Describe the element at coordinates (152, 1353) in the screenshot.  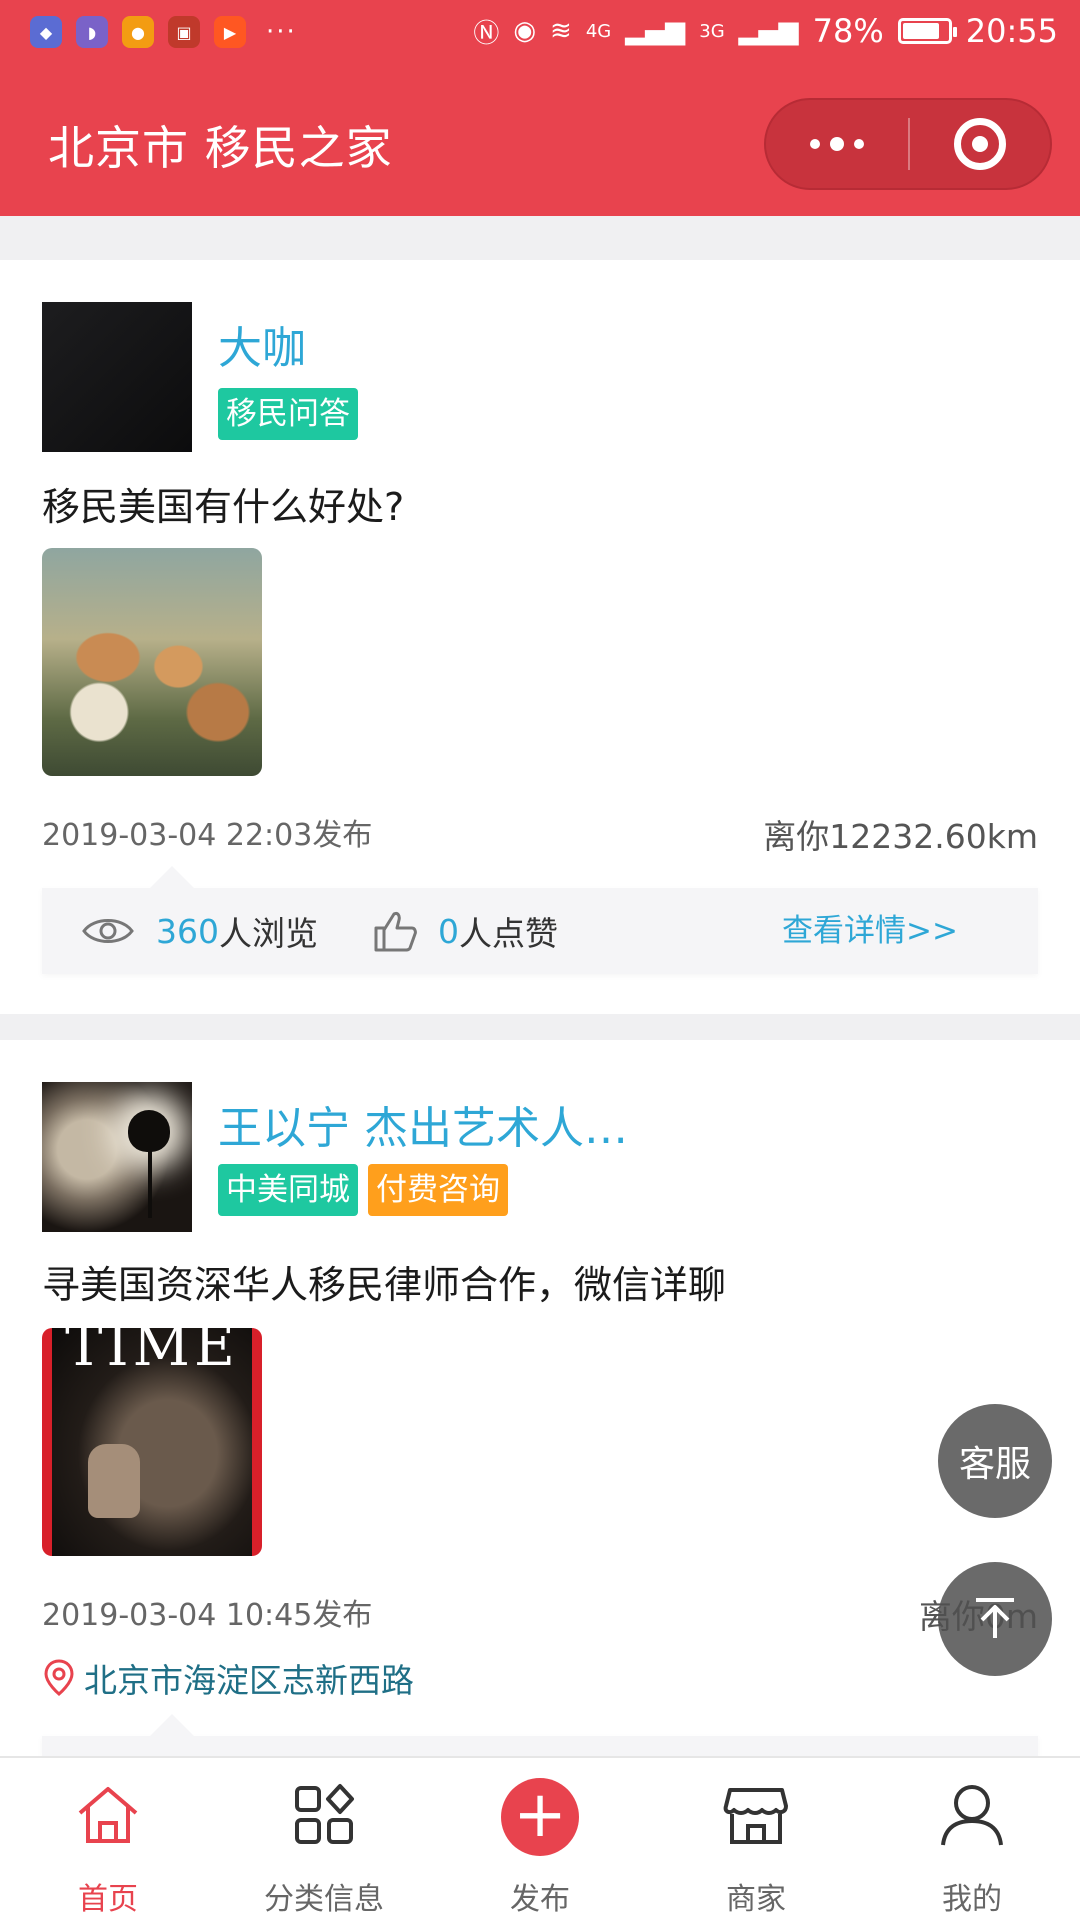
I see `magazine-logo: TIME` at that location.